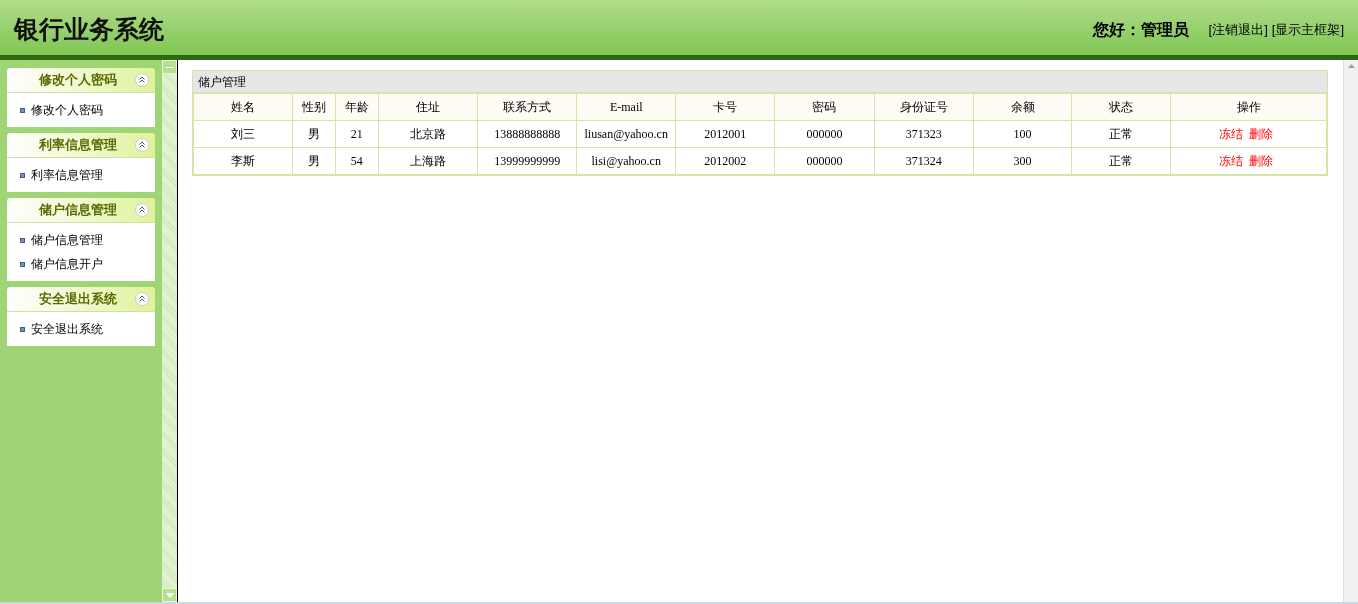  Describe the element at coordinates (626, 161) in the screenshot. I see `table-cell: lisi@yahoo.cn` at that location.